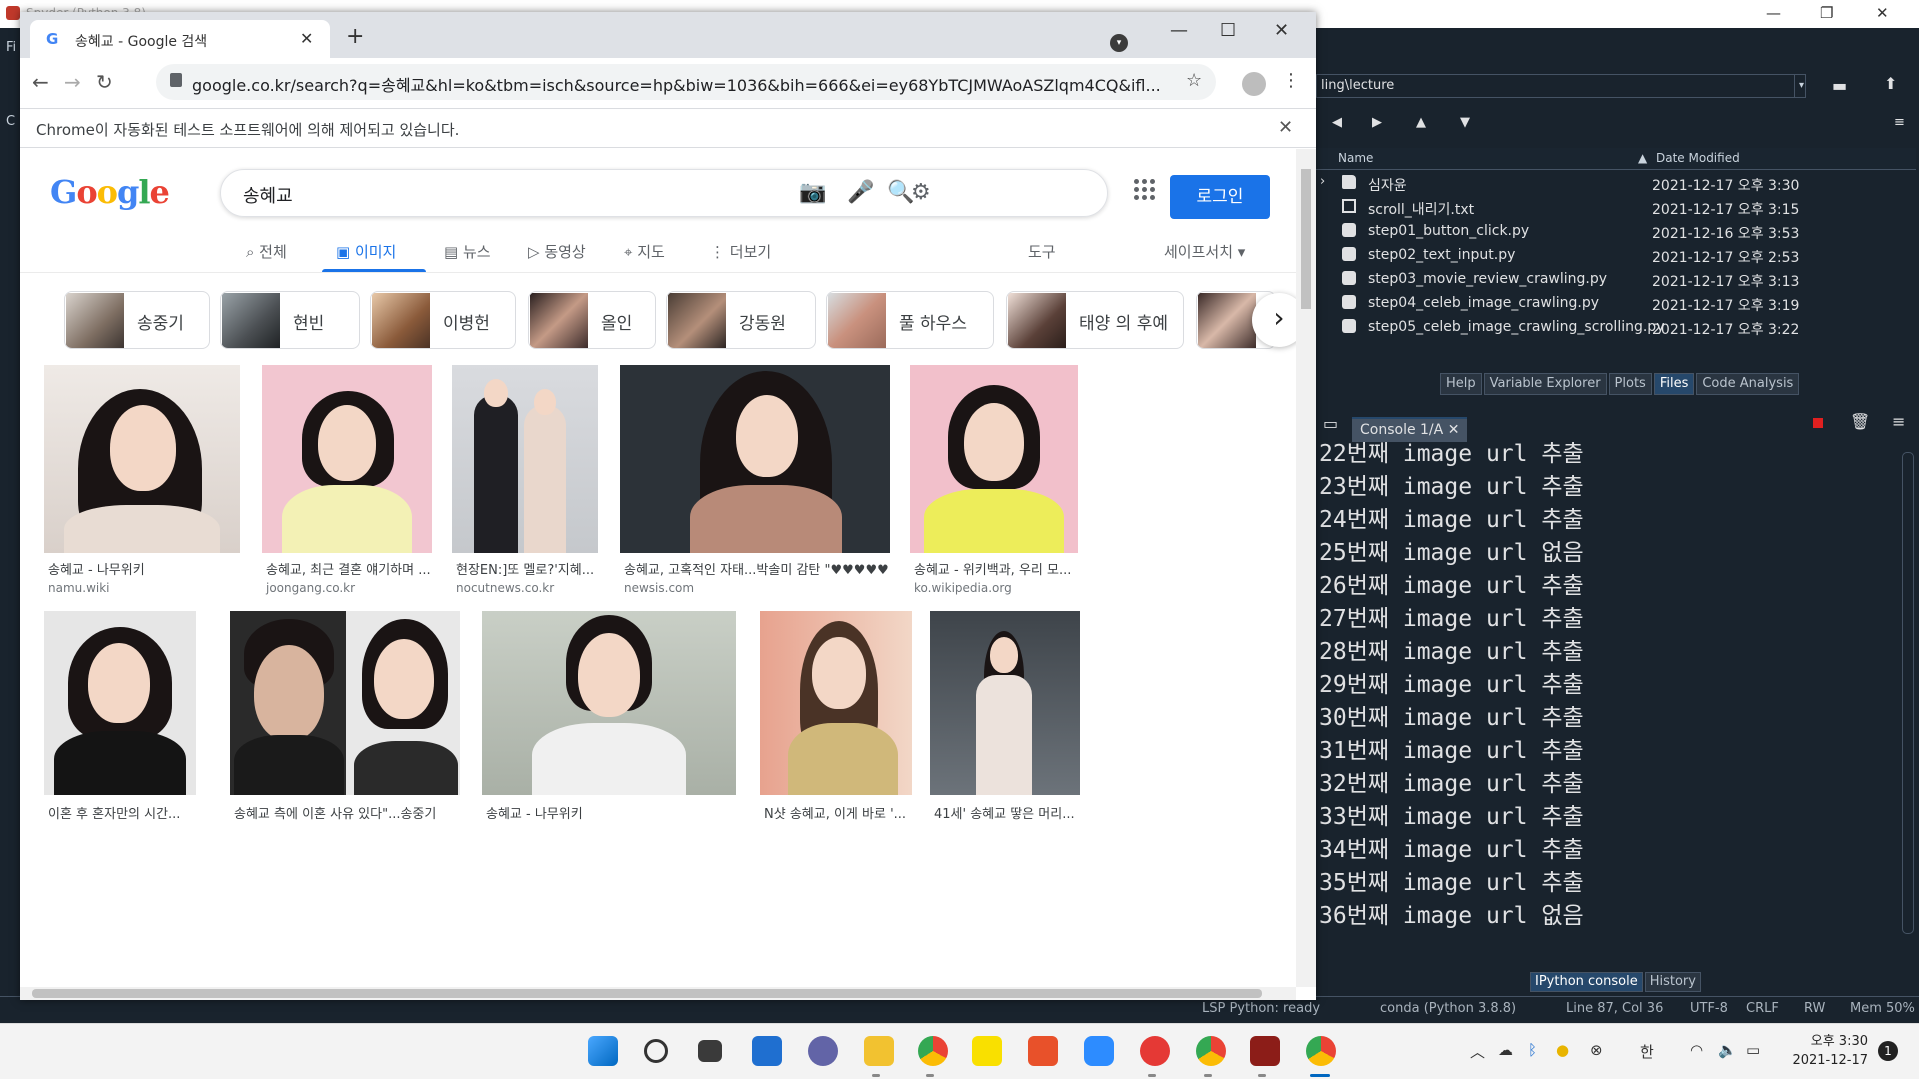 Image resolution: width=1919 pixels, height=1079 pixels. What do you see at coordinates (879, 1051) in the screenshot?
I see `file-explorer-icon` at bounding box center [879, 1051].